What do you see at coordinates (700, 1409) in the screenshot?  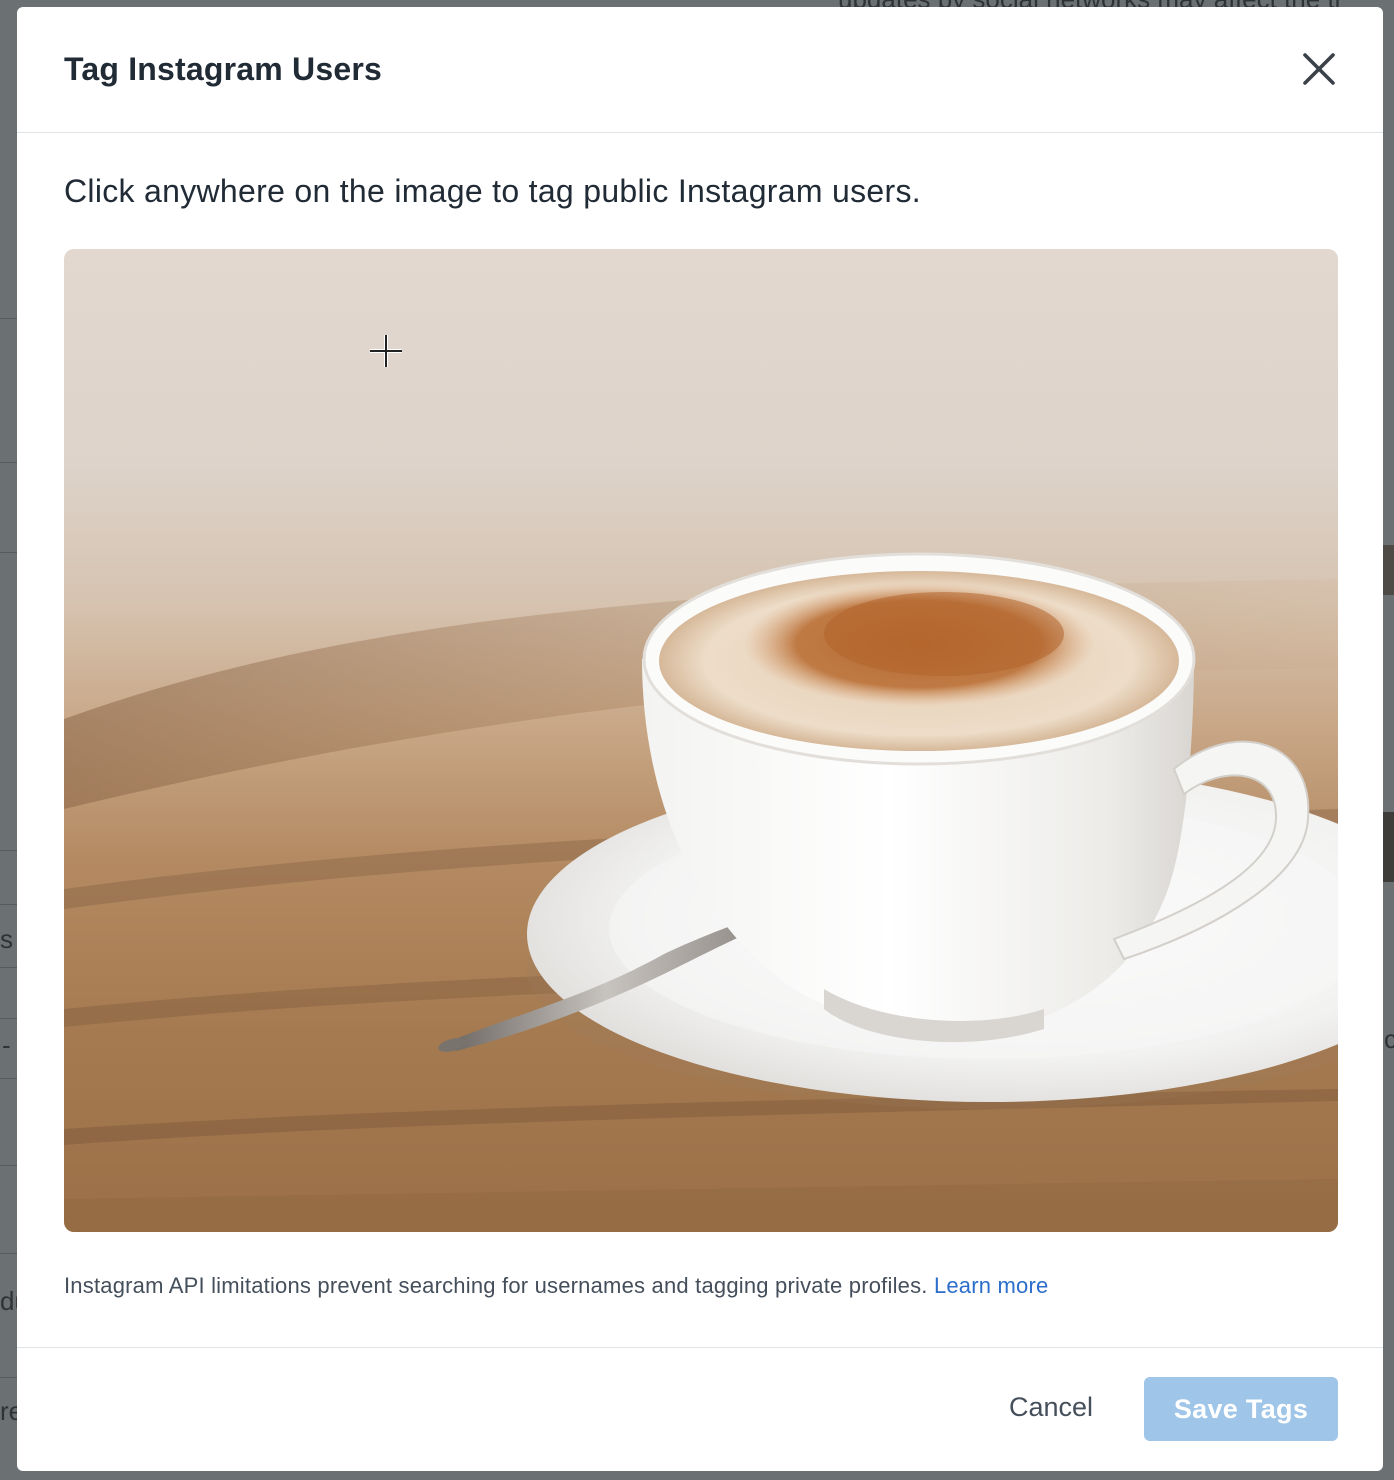 I see `modal-footer: Cancel Save Tags` at bounding box center [700, 1409].